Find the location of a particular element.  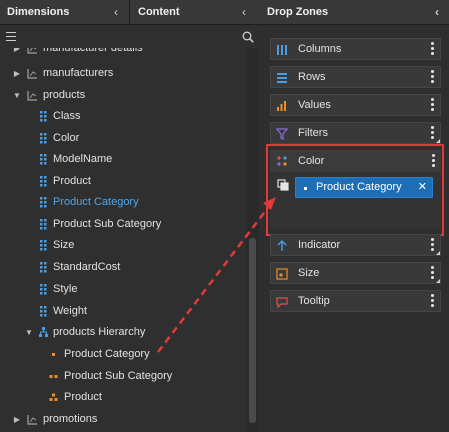

drop-zones-title: Drop Zones is located at coordinates (298, 12).